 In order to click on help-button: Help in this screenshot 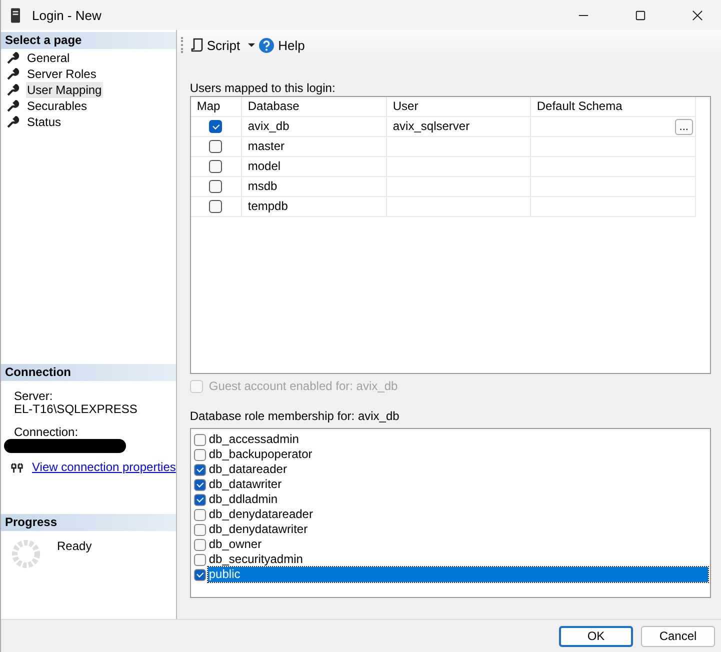, I will do `click(282, 45)`.